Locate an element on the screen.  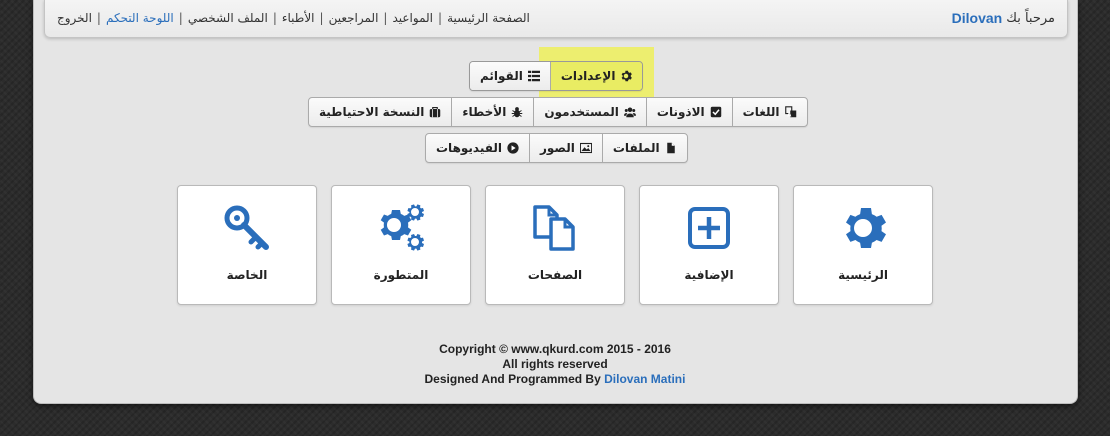
users-button: المستخدمون is located at coordinates (589, 112).